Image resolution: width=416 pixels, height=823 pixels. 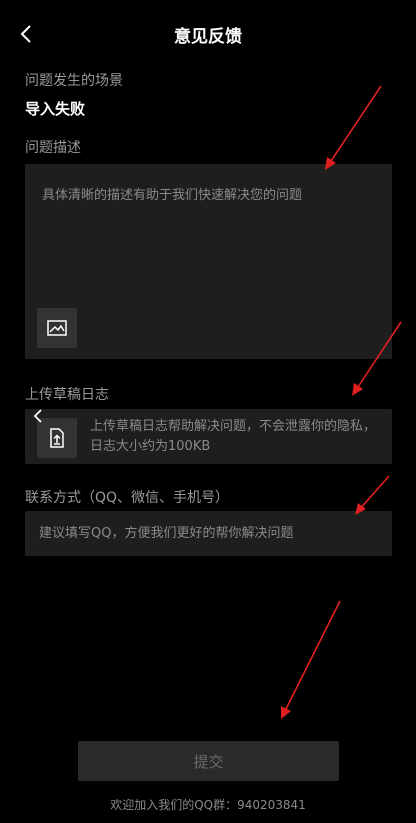 I want to click on log-upload-box: 上传草稿日志帮助解决问题，不会泄露你的隐私，日志大小约为100KB, so click(x=208, y=436).